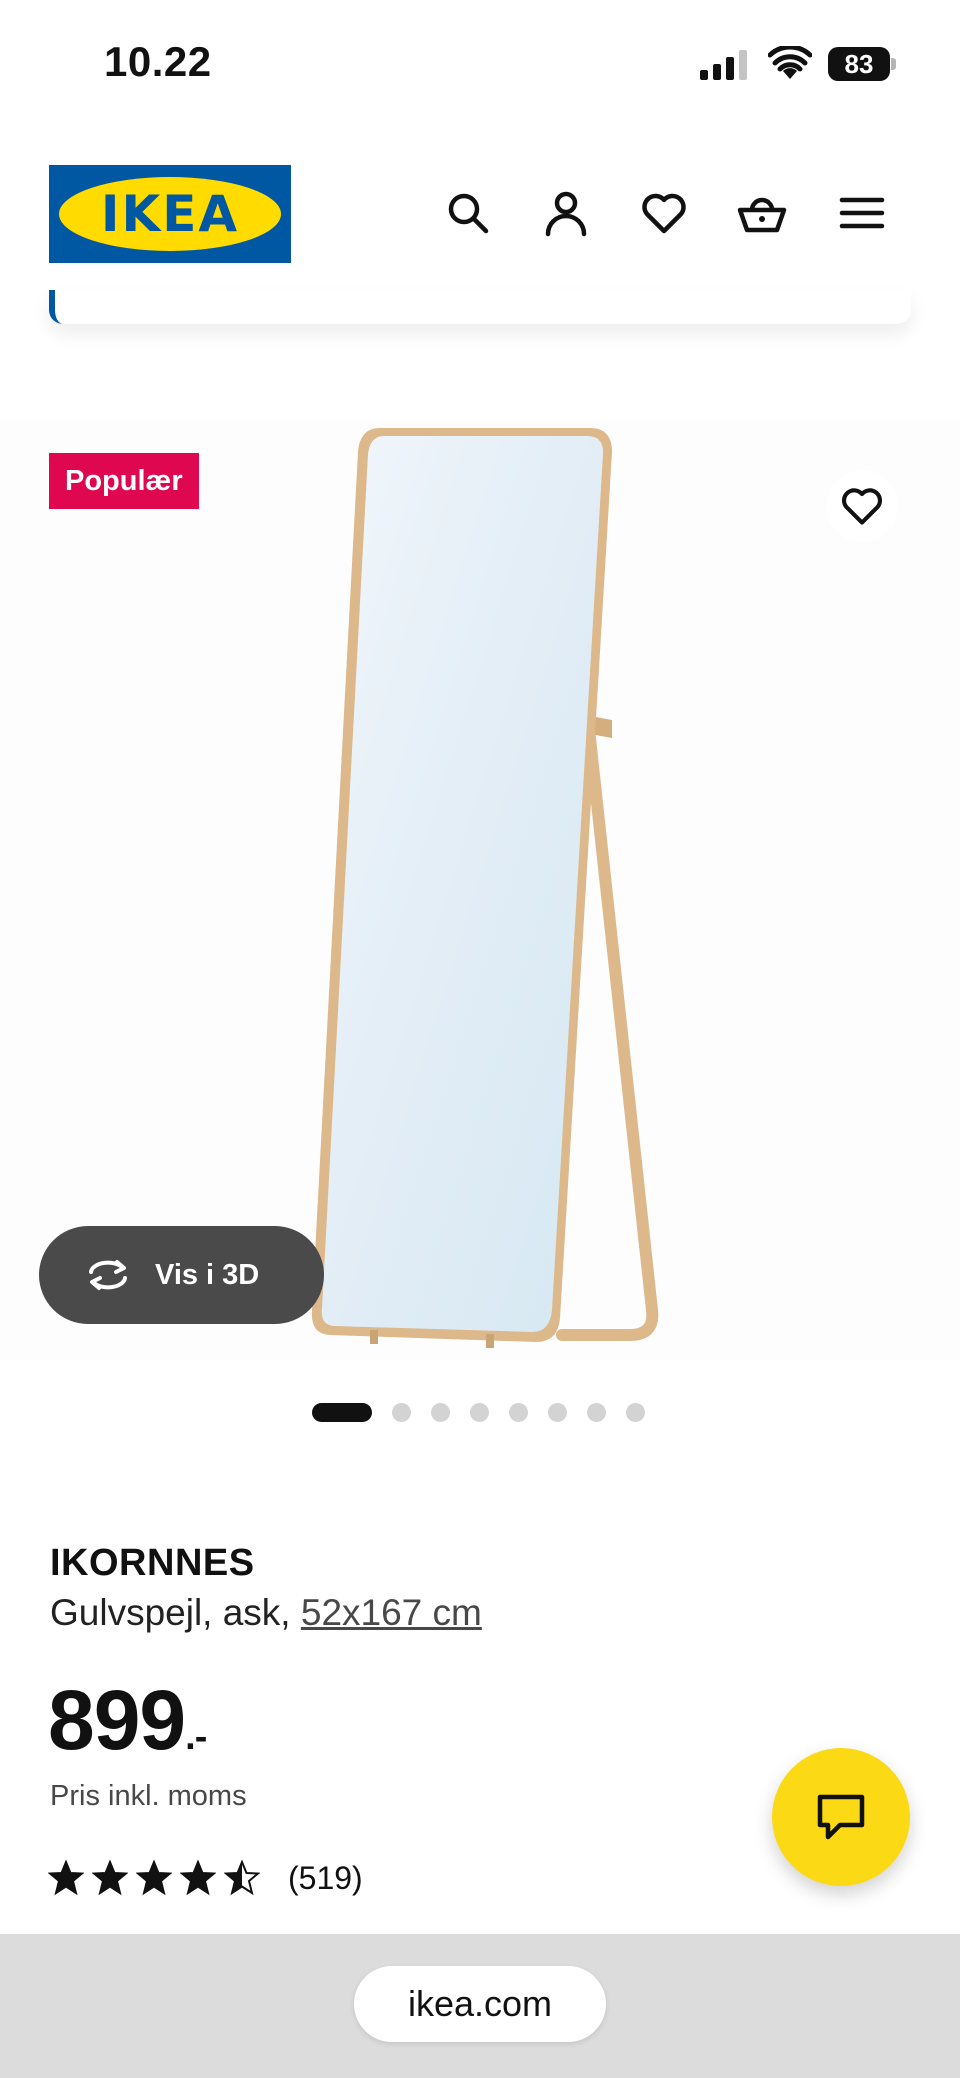 Image resolution: width=960 pixels, height=2078 pixels. Describe the element at coordinates (152, 1563) in the screenshot. I see `product-name: IKORNNES` at that location.